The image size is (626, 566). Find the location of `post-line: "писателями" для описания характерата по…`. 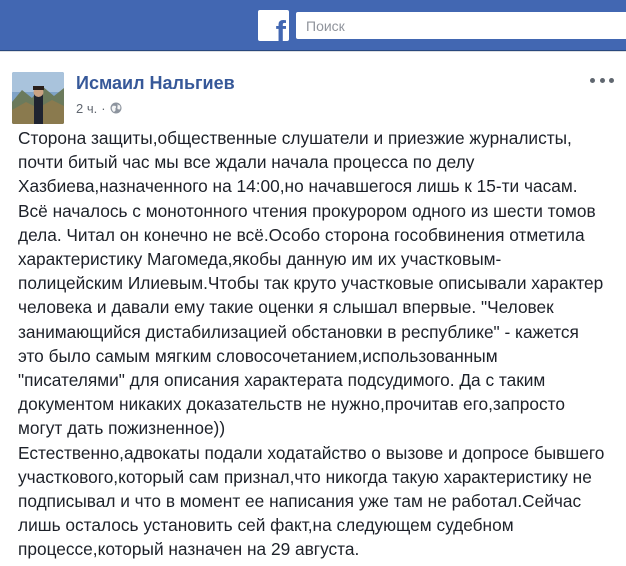

post-line: "писателями" для описания характерата по… is located at coordinates (282, 380).